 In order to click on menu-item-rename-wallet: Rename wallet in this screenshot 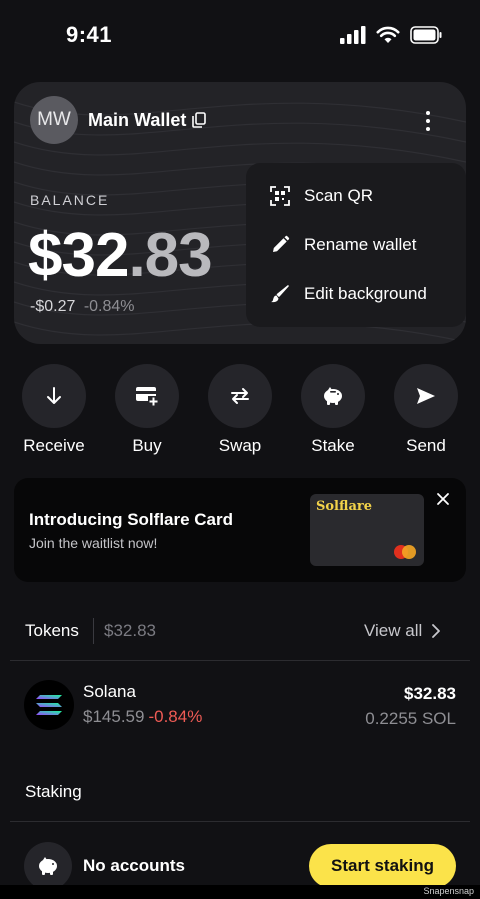, I will do `click(343, 245)`.